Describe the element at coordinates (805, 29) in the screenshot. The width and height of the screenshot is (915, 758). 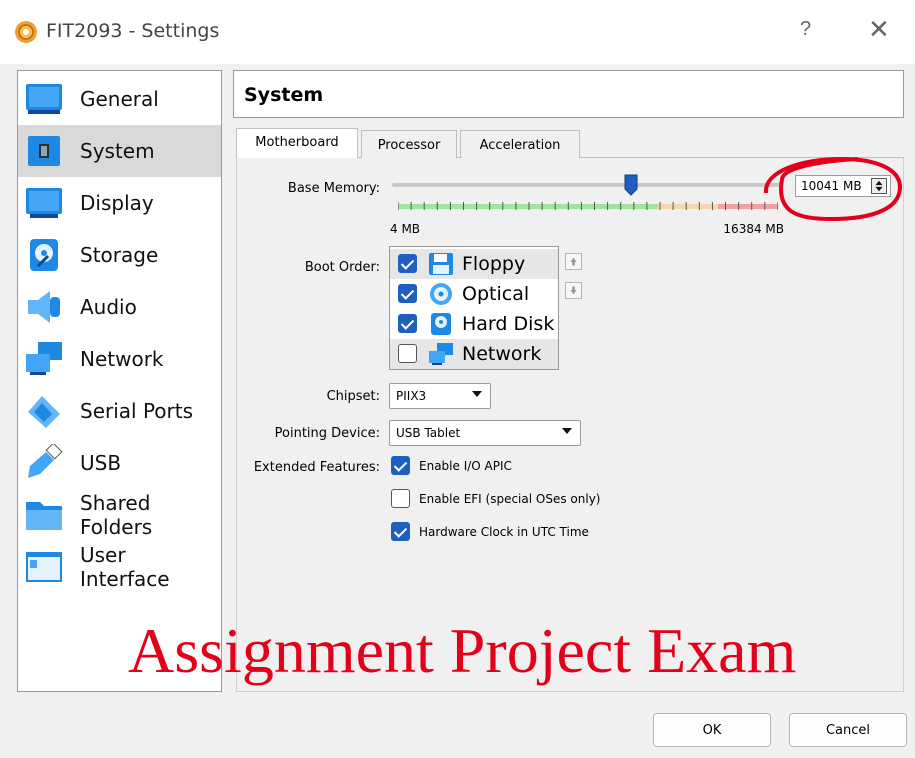
I see `help-button: ?` at that location.